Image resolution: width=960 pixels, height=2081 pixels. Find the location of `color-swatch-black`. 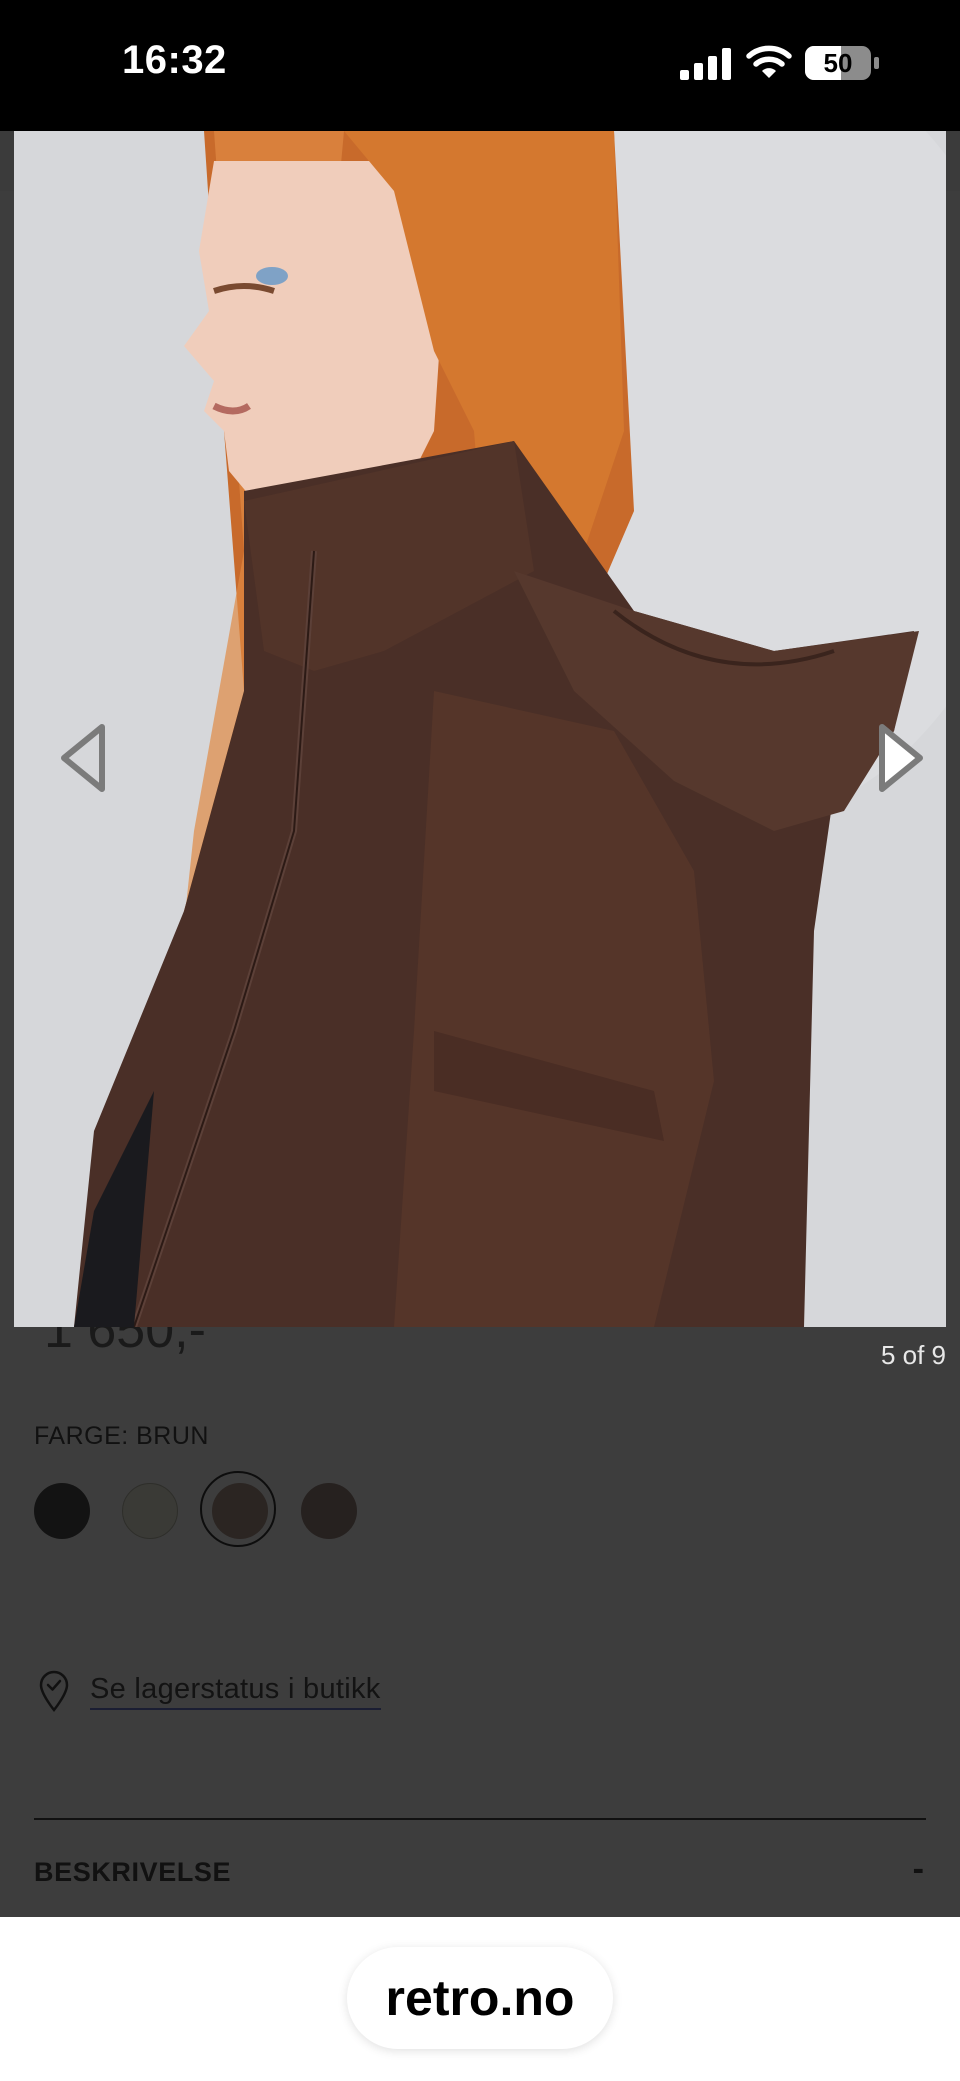

color-swatch-black is located at coordinates (62, 1511).